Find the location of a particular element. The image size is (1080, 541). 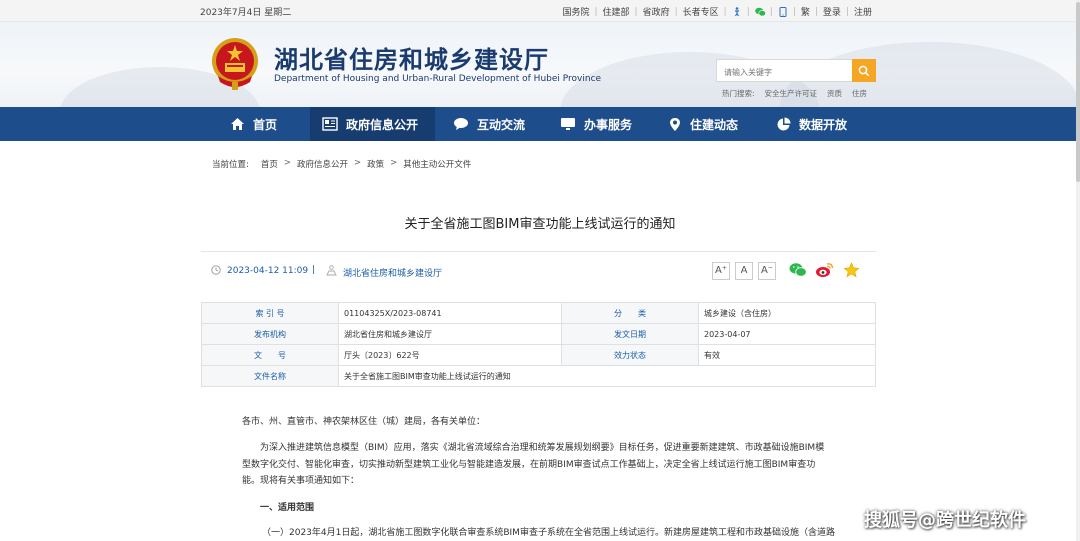

docno-label: 文 号 is located at coordinates (270, 355).